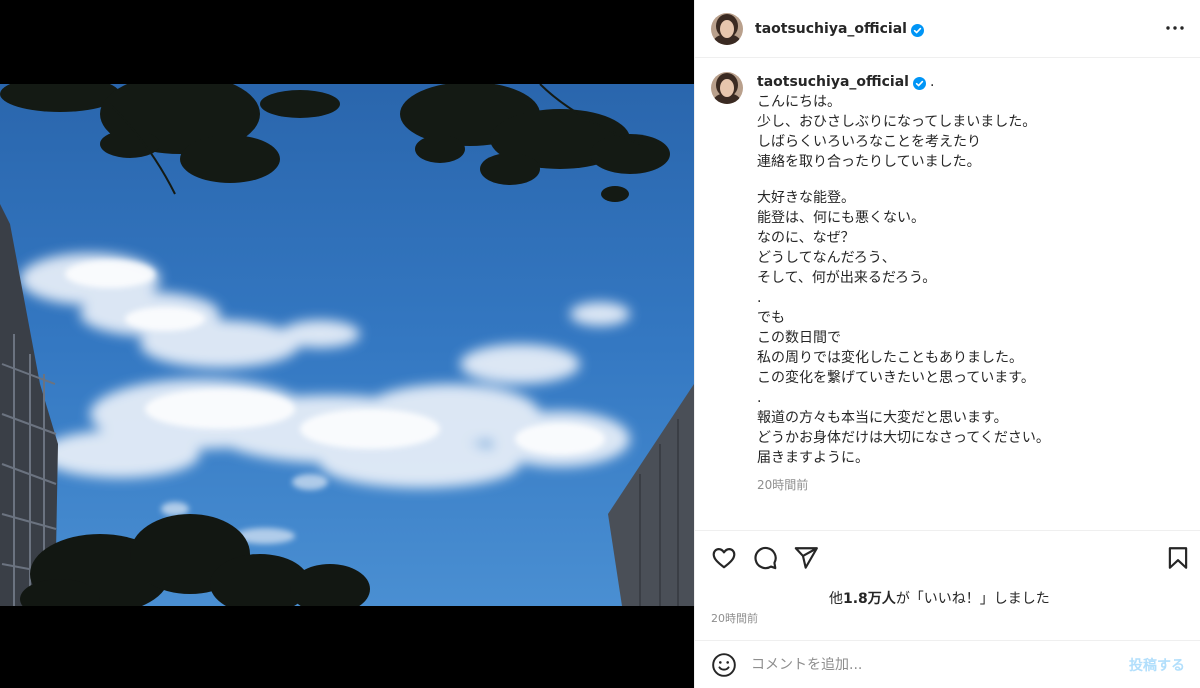 The width and height of the screenshot is (1200, 688). Describe the element at coordinates (897, 122) in the screenshot. I see `caption-line: 少し、おひさしぶりになってしまいました。` at that location.